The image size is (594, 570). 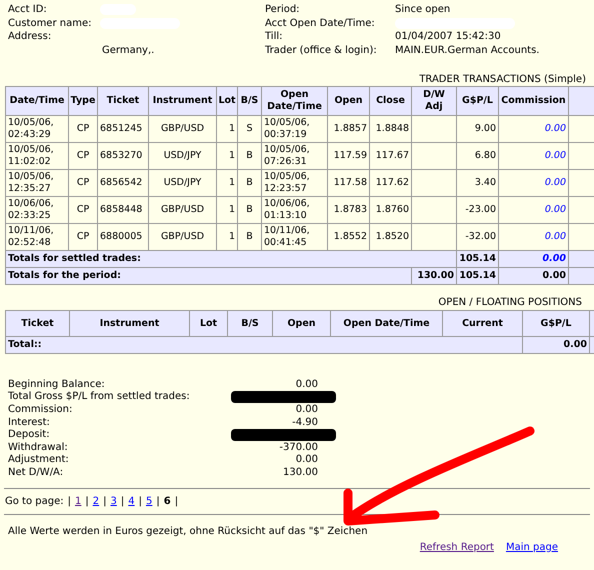 What do you see at coordinates (37, 183) in the screenshot?
I see `table-cell: 10/05/06, 12:35:27` at bounding box center [37, 183].